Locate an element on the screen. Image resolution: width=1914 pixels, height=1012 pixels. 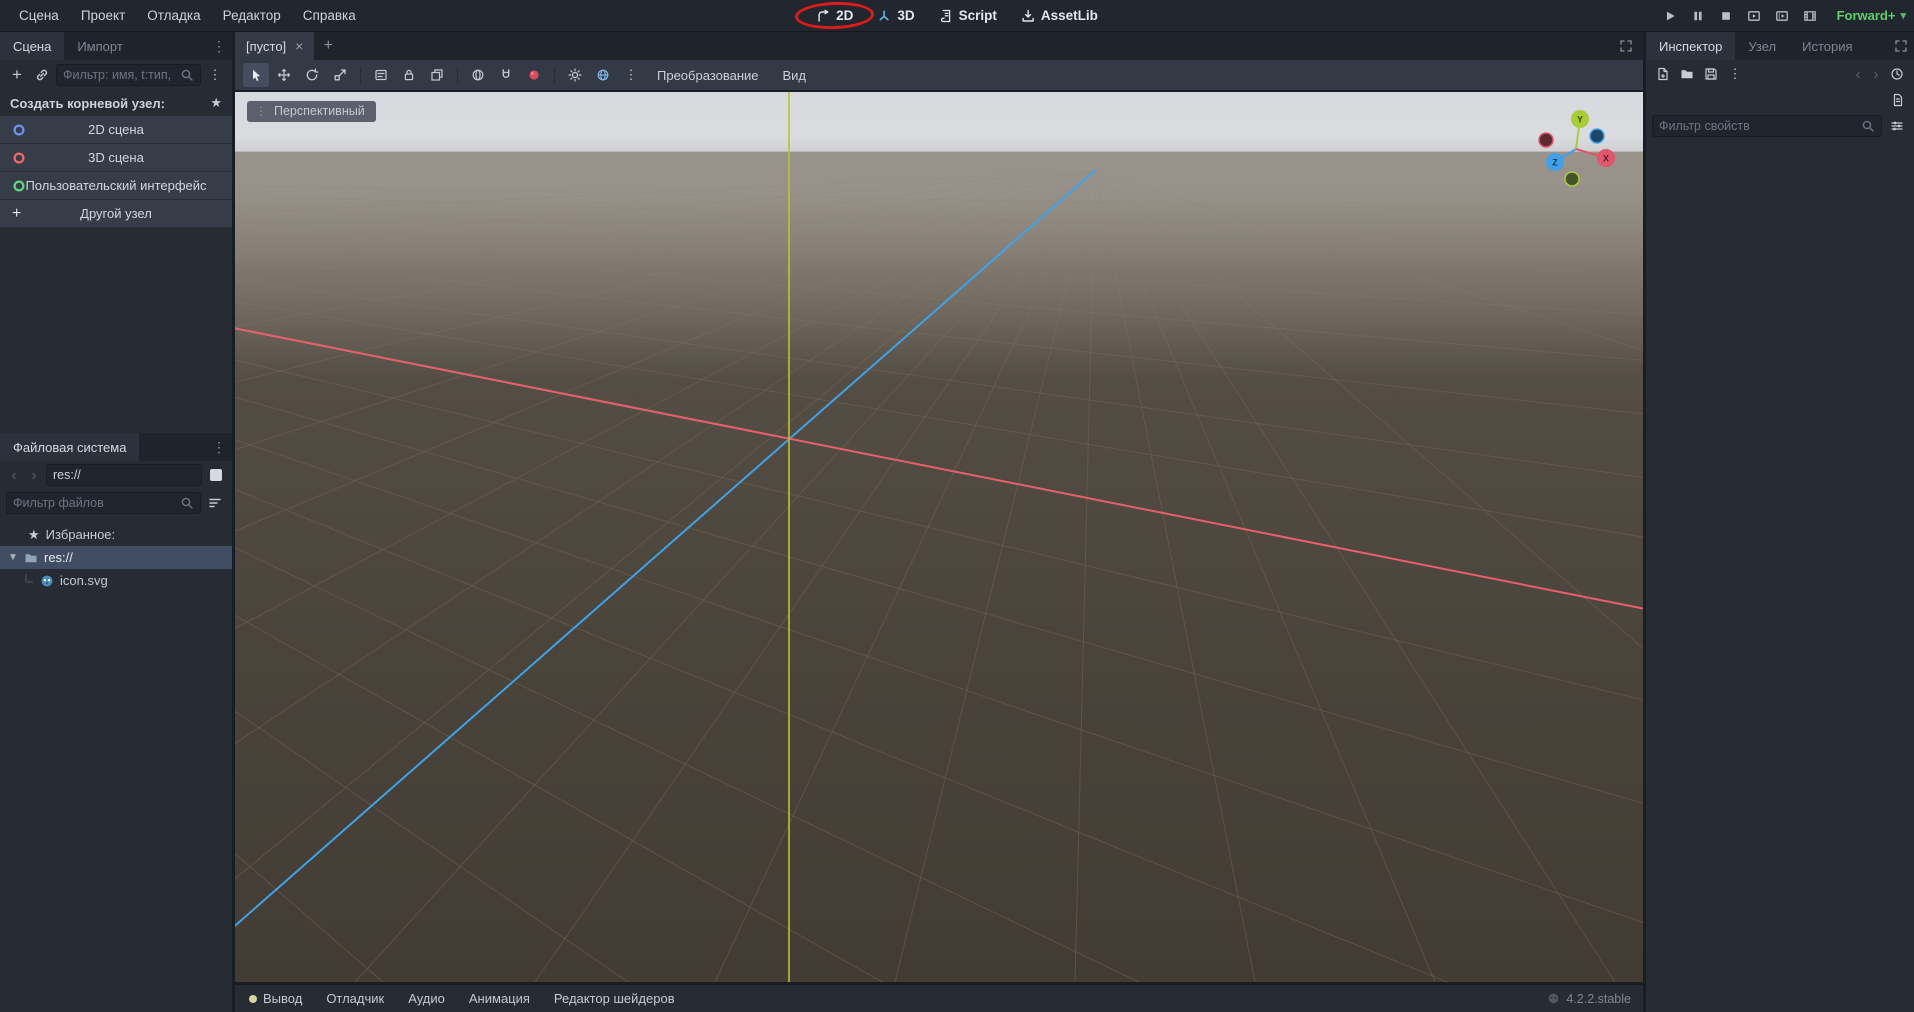
neg-z-axis-ball is located at coordinates (1597, 136).